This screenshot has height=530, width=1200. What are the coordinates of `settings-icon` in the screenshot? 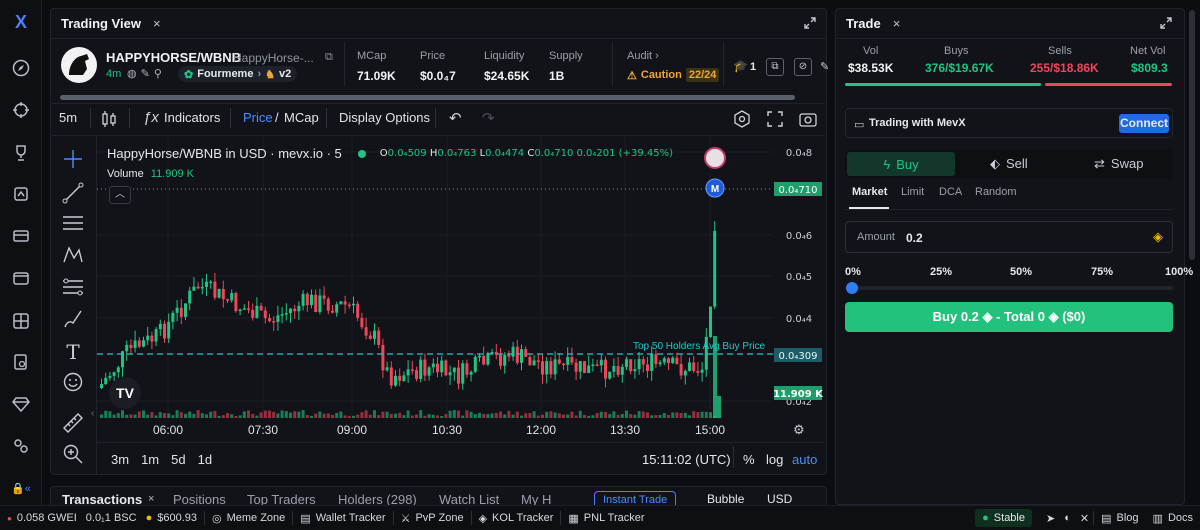 It's located at (742, 120).